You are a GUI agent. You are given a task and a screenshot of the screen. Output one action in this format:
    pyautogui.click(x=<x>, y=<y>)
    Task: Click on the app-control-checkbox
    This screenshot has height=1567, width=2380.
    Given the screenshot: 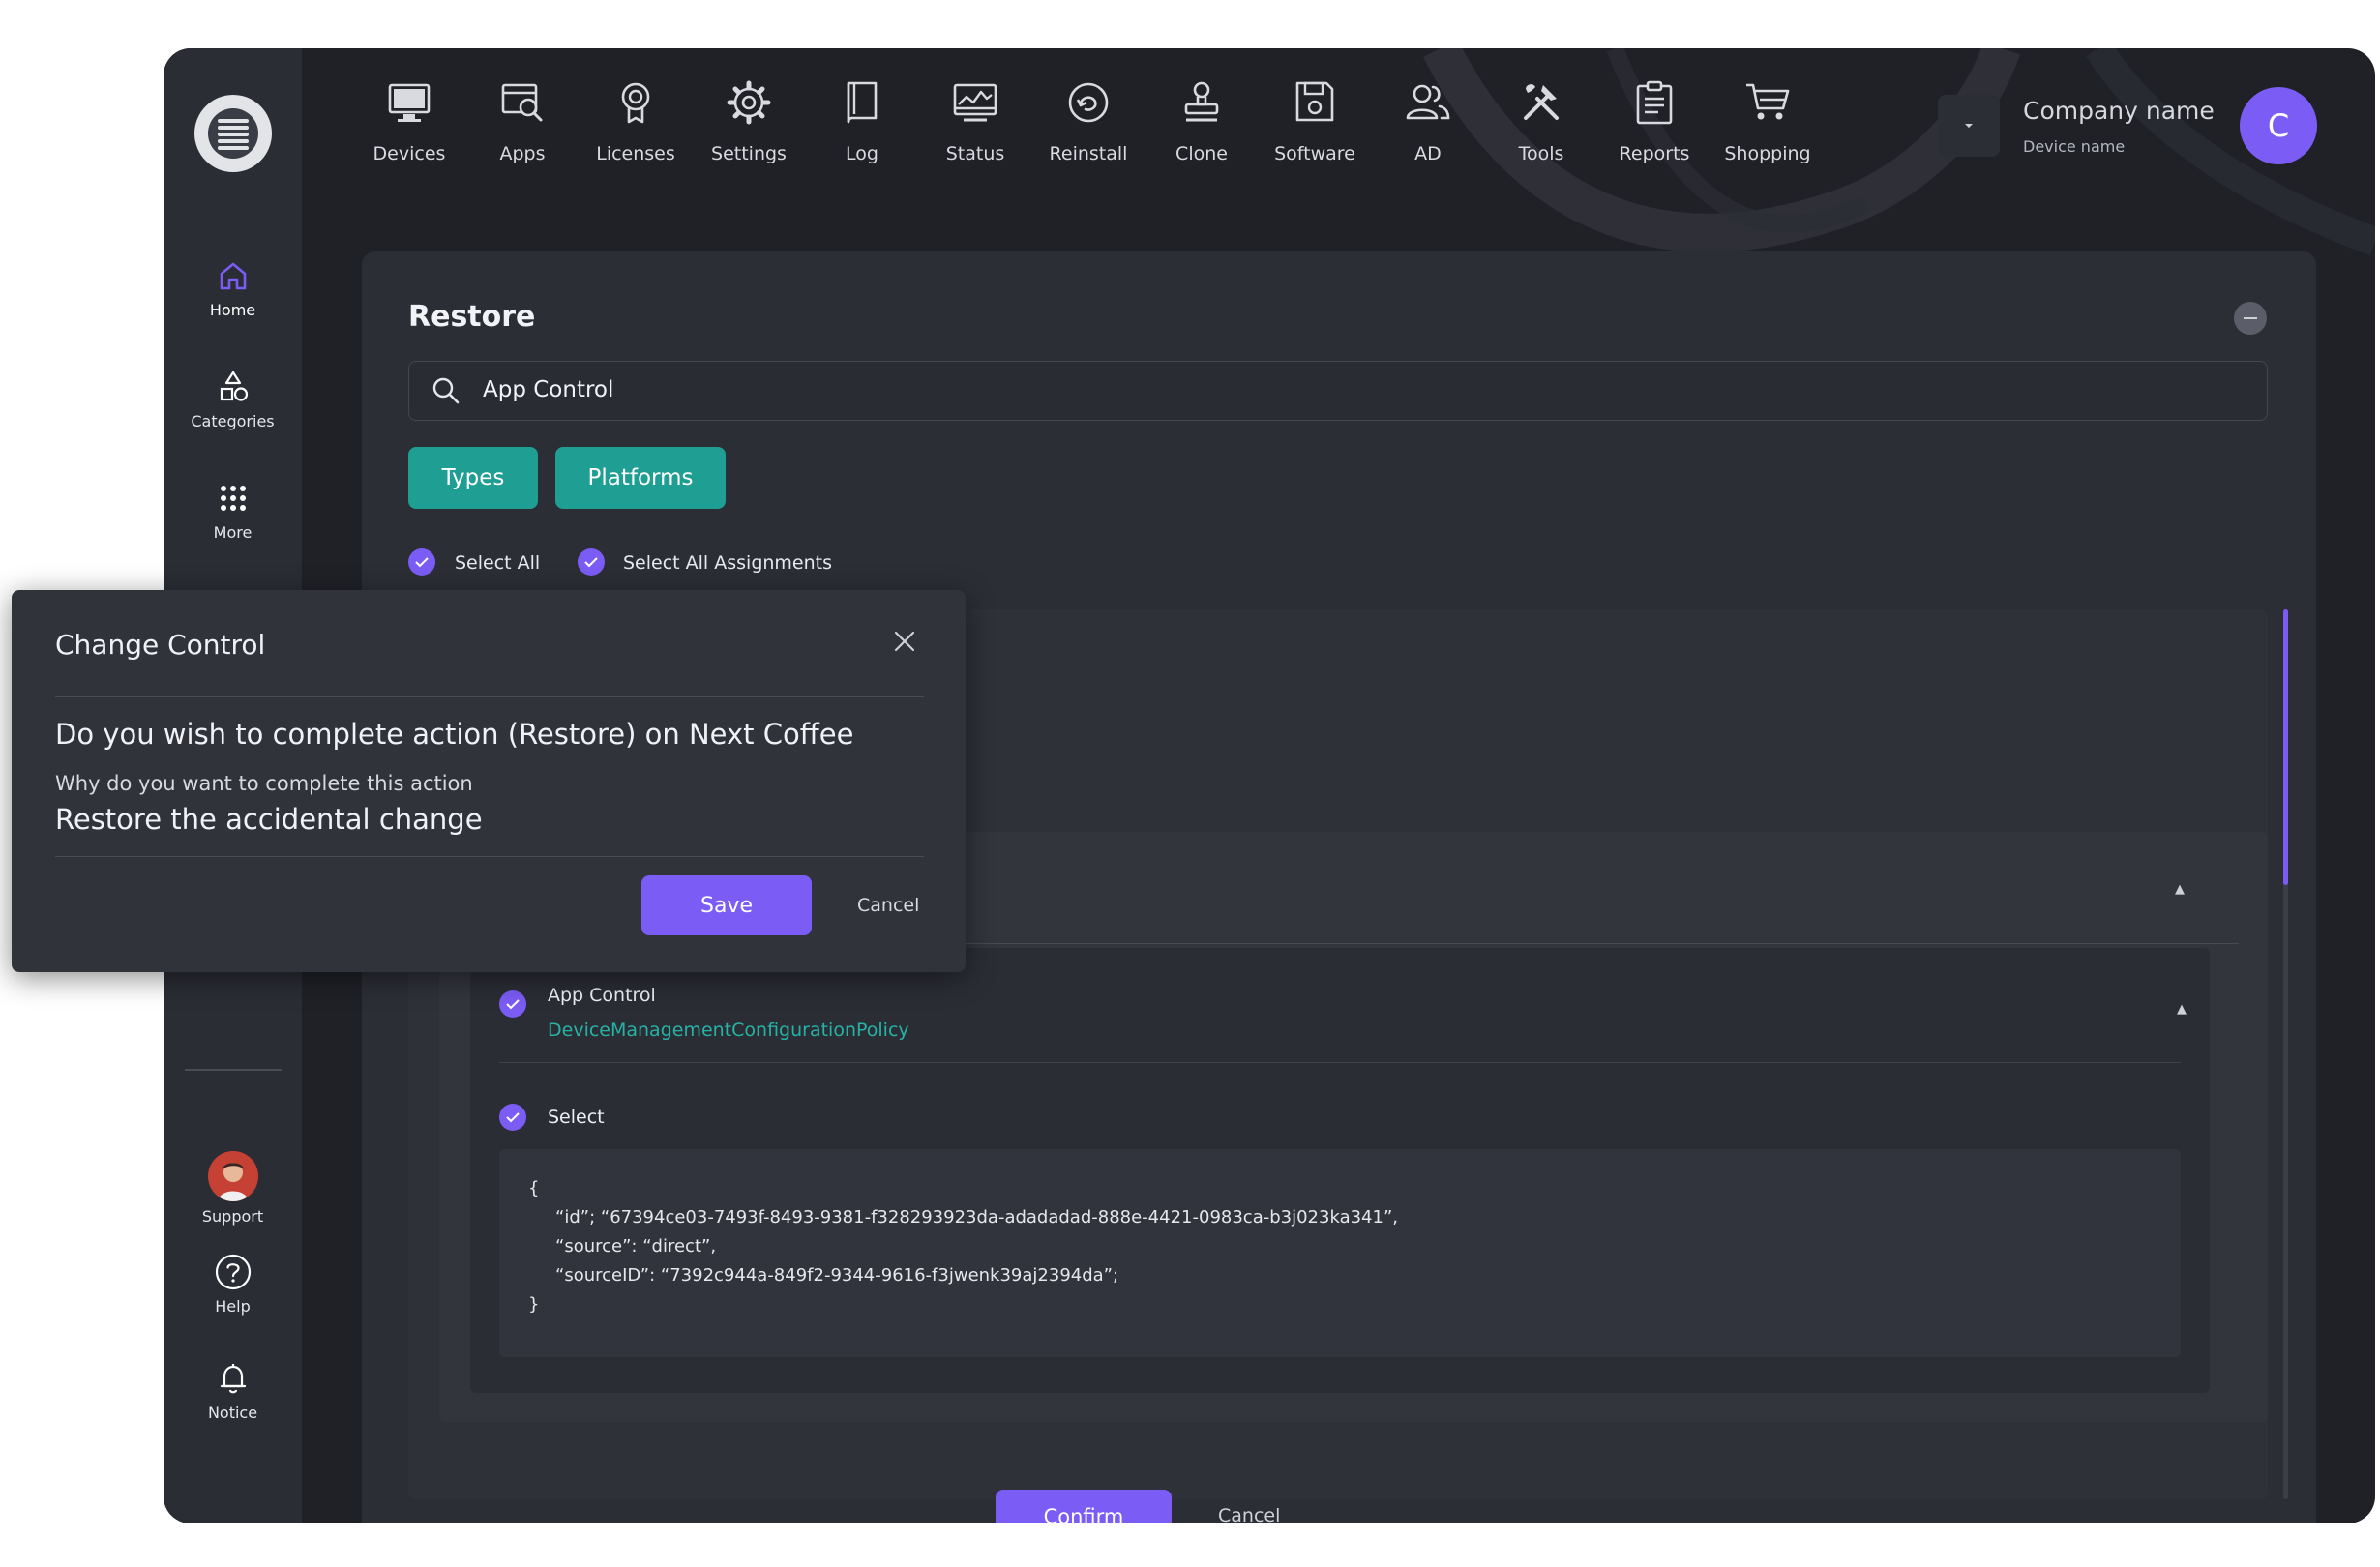 What is the action you would take?
    pyautogui.click(x=513, y=1004)
    